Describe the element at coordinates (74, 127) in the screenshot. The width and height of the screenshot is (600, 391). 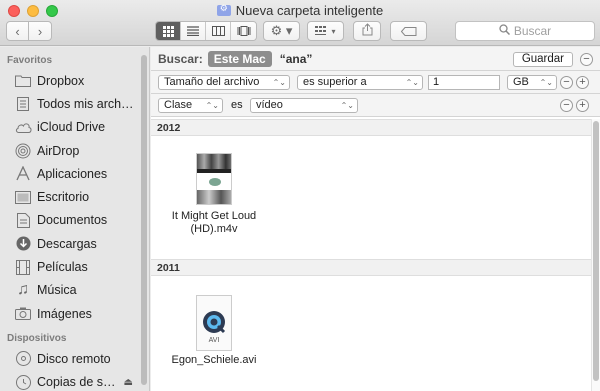
I see `sidebar-item-icloud-drive: iCloud Drive` at that location.